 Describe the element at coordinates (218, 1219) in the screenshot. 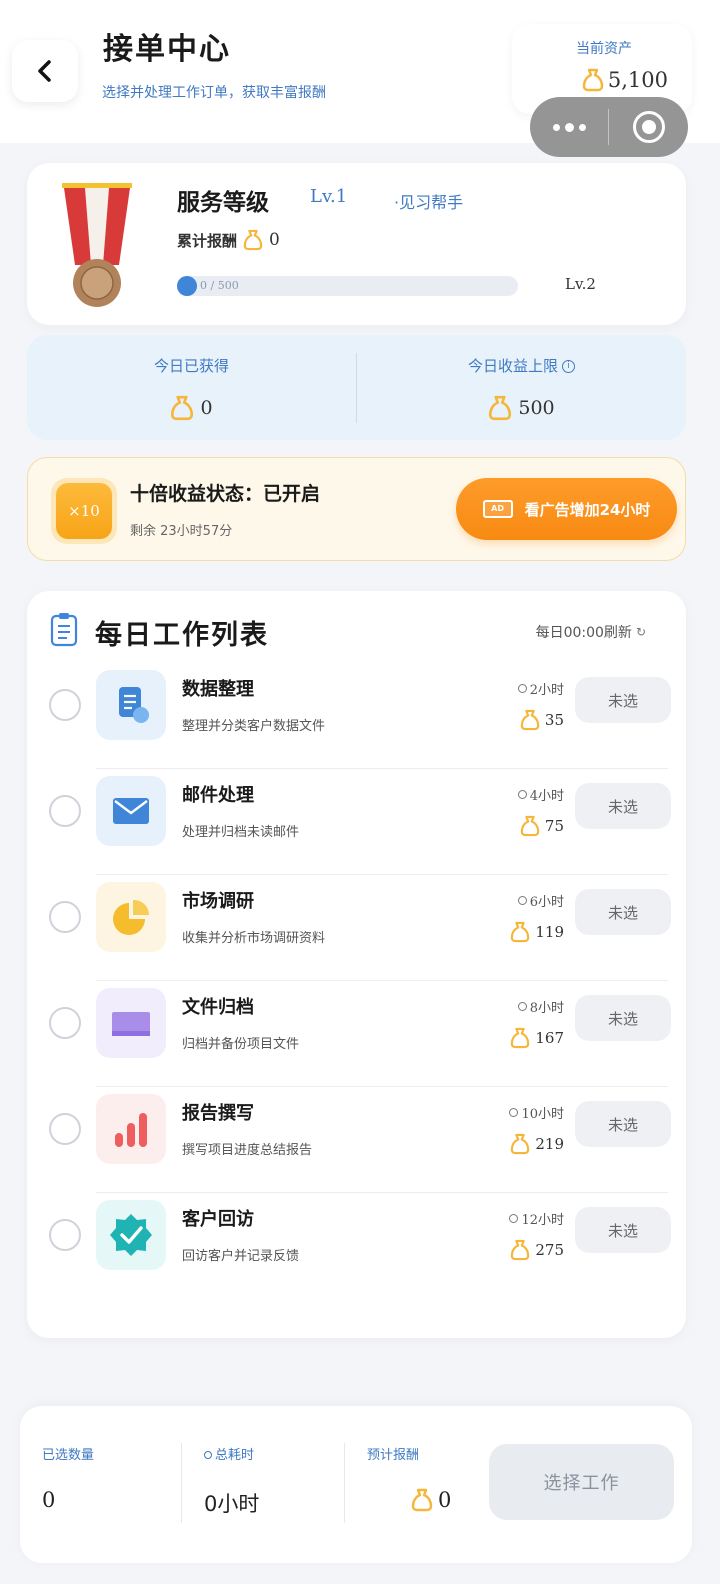

I see `work-item-name: 客户回访` at that location.